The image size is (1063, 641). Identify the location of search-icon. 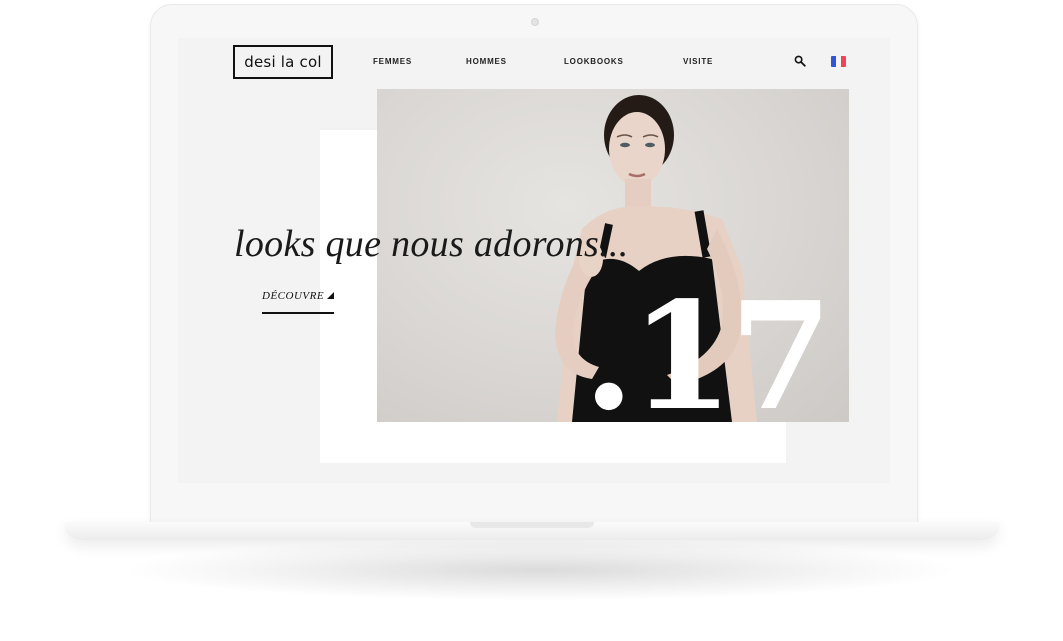
(800, 61).